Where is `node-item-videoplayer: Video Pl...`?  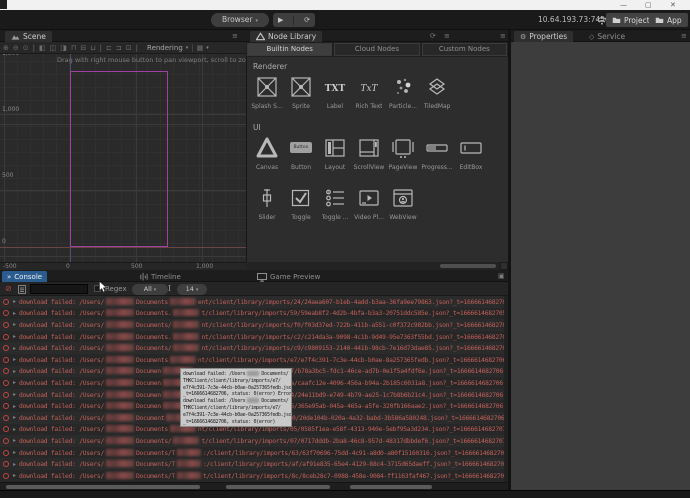 node-item-videoplayer: Video Pl... is located at coordinates (369, 203).